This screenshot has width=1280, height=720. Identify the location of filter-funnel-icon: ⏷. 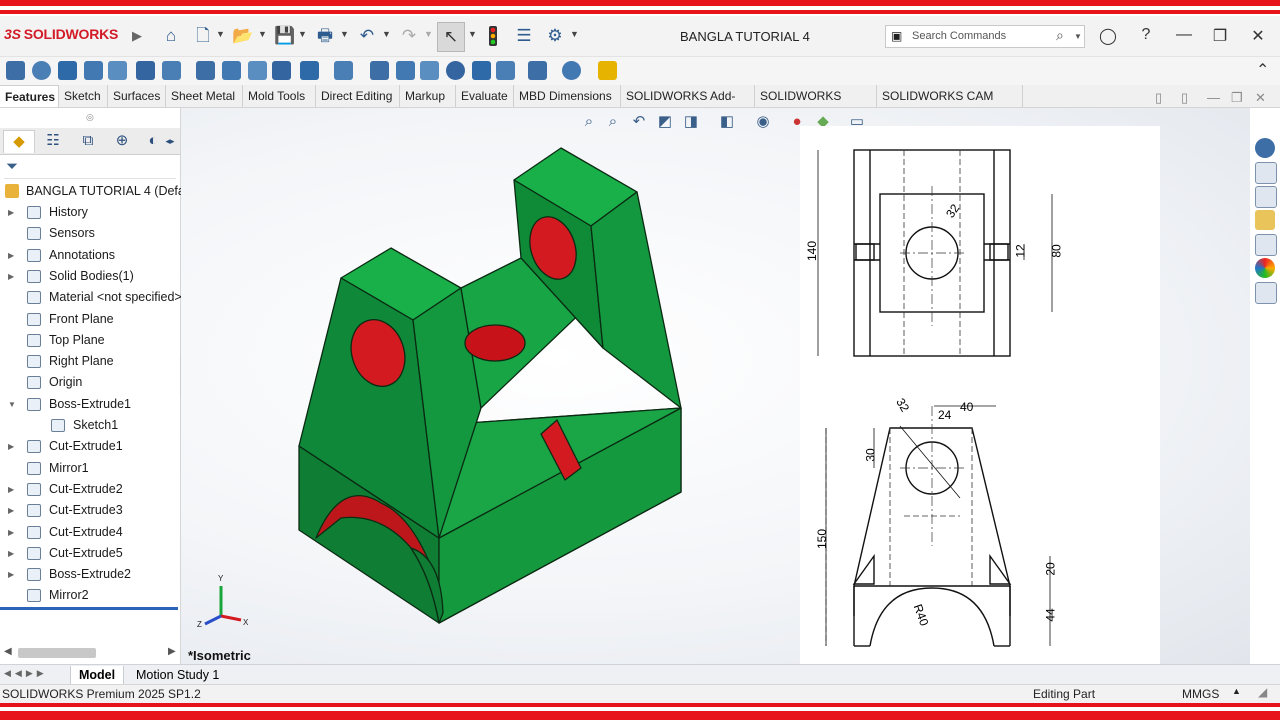
(12, 166).